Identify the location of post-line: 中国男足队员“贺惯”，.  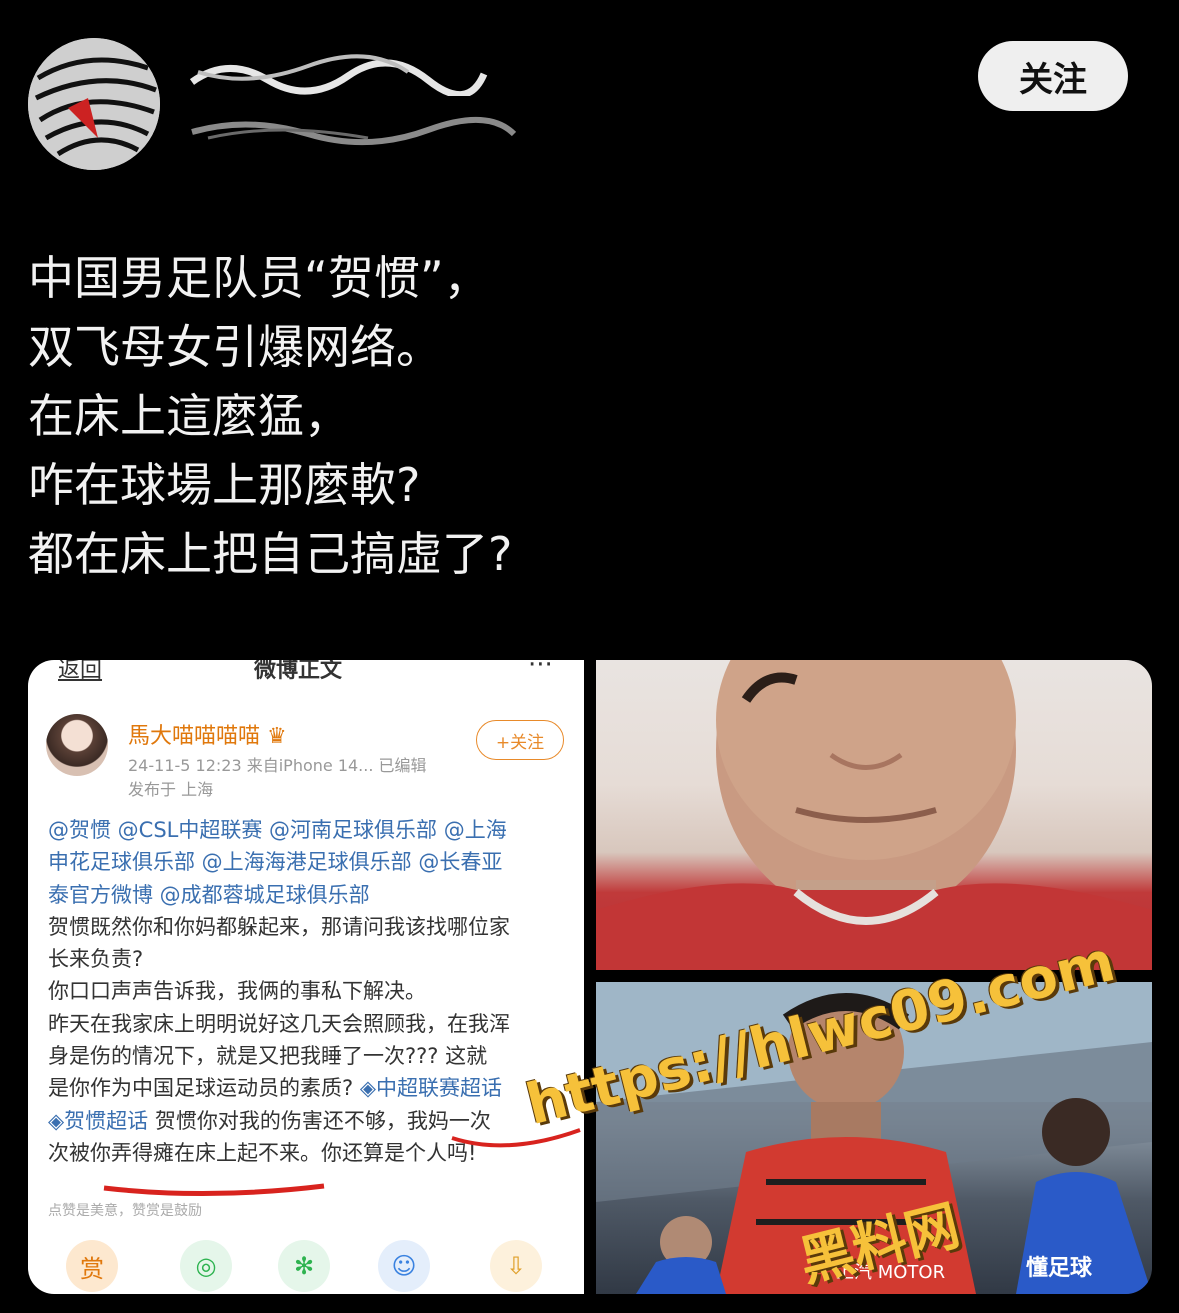
(259, 278).